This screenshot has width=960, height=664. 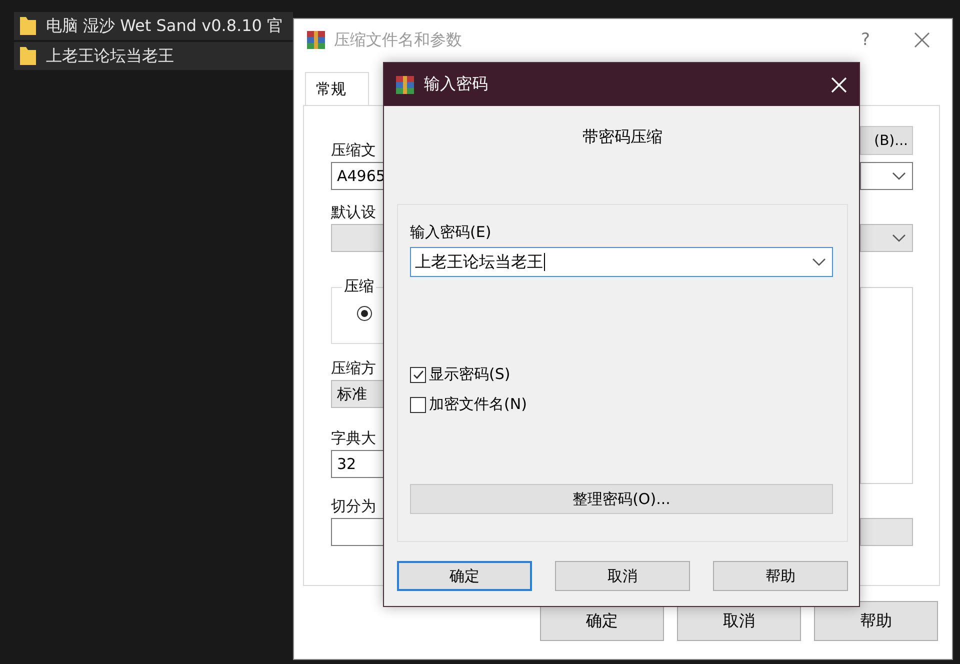 I want to click on field-label: 压缩文, so click(x=354, y=151).